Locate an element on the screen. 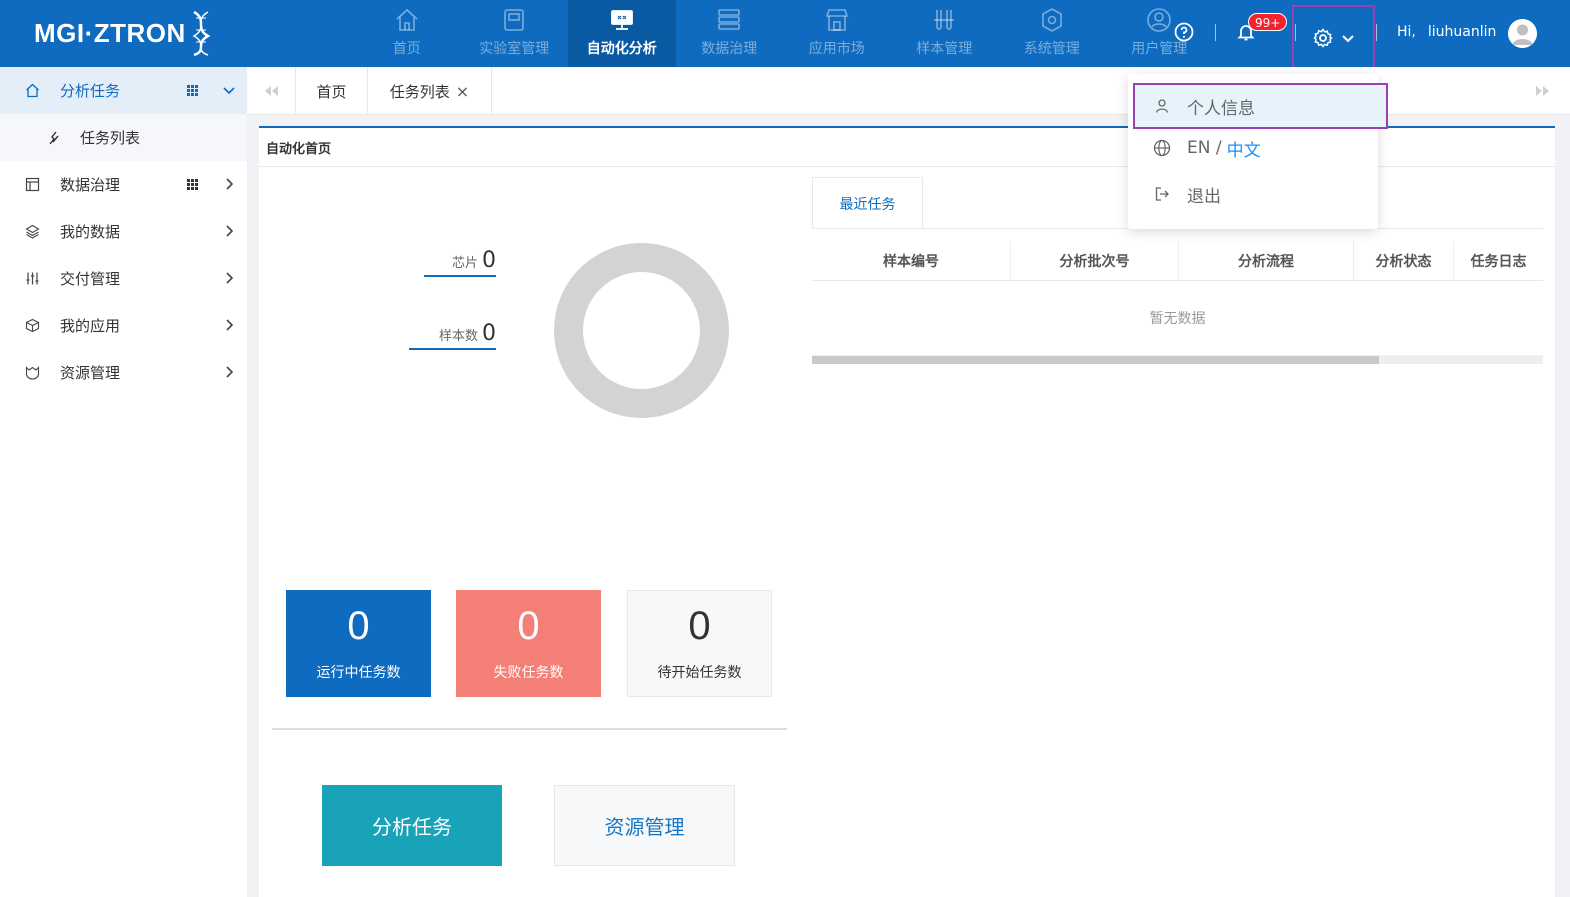 The width and height of the screenshot is (1570, 897). avatar-icon is located at coordinates (1522, 33).